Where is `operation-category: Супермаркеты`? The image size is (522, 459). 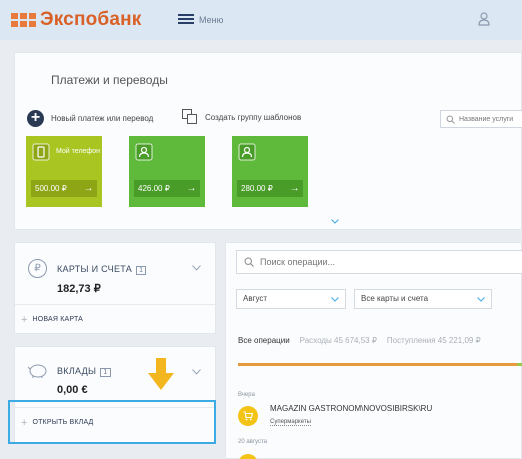
operation-category: Супермаркеты is located at coordinates (290, 422).